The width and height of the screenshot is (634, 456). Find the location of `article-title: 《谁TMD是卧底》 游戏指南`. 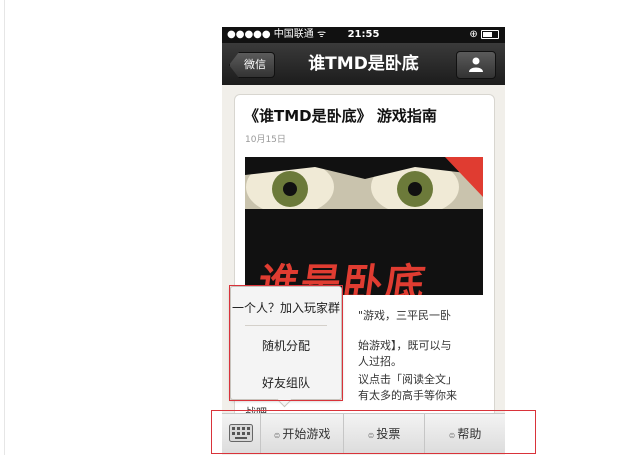

article-title: 《谁TMD是卧底》 游戏指南 is located at coordinates (340, 116).